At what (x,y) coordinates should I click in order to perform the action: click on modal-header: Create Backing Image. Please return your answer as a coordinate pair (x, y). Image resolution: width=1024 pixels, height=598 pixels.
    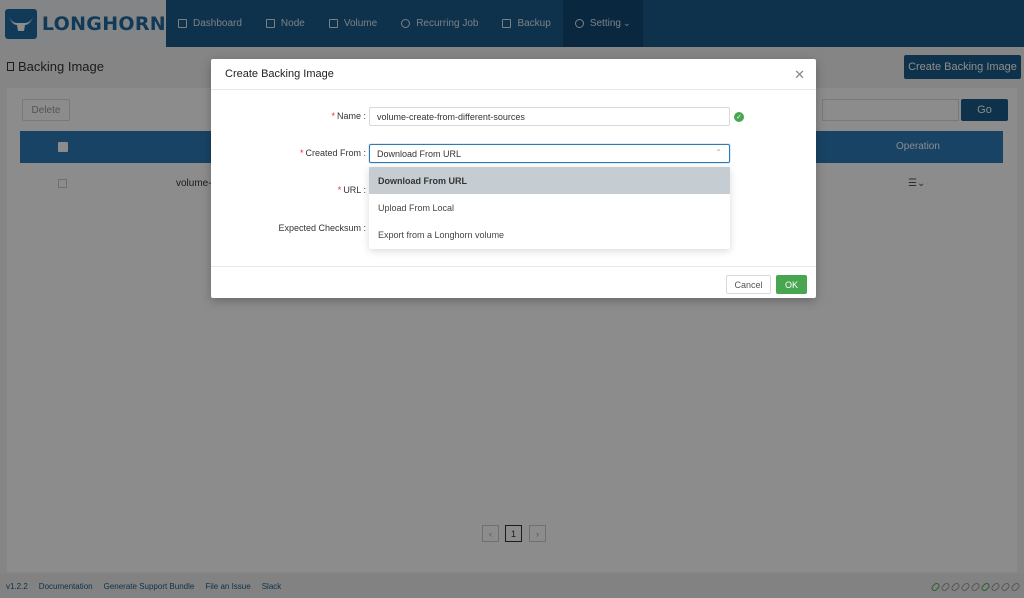
    Looking at the image, I should click on (513, 74).